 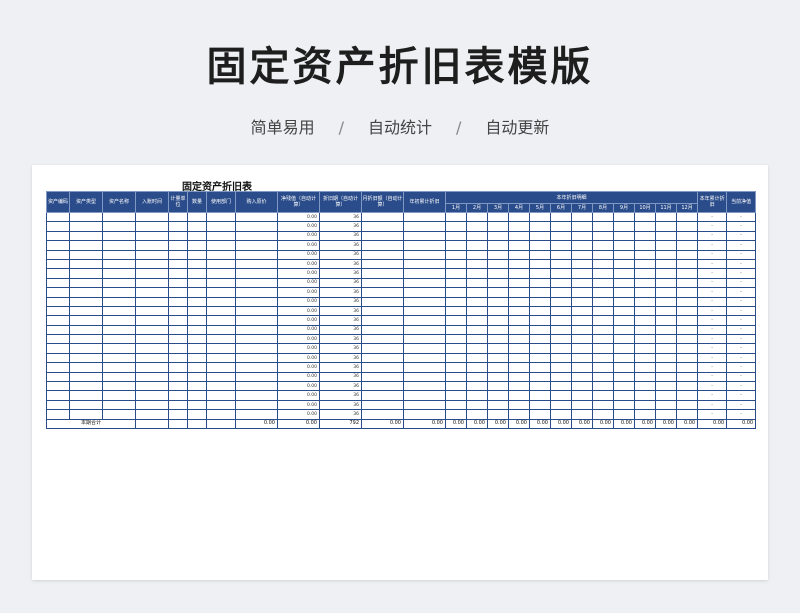 What do you see at coordinates (152, 202) in the screenshot?
I see `header-entry-time: 入账时间` at bounding box center [152, 202].